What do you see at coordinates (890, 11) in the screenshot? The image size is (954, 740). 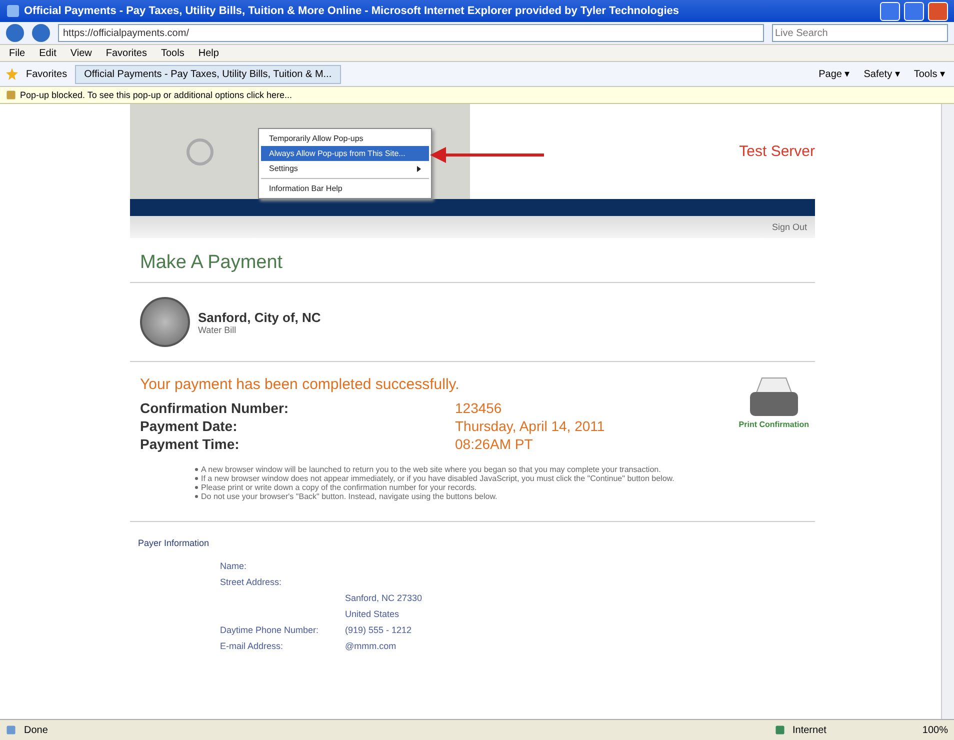 I see `minimize-button` at bounding box center [890, 11].